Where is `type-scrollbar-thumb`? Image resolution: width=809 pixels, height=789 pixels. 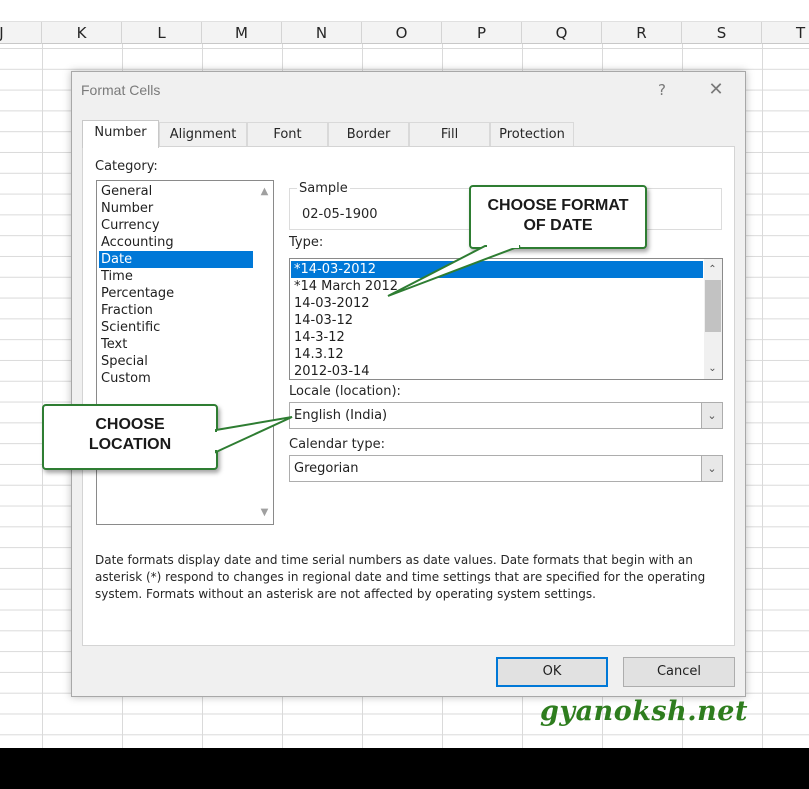 type-scrollbar-thumb is located at coordinates (713, 306).